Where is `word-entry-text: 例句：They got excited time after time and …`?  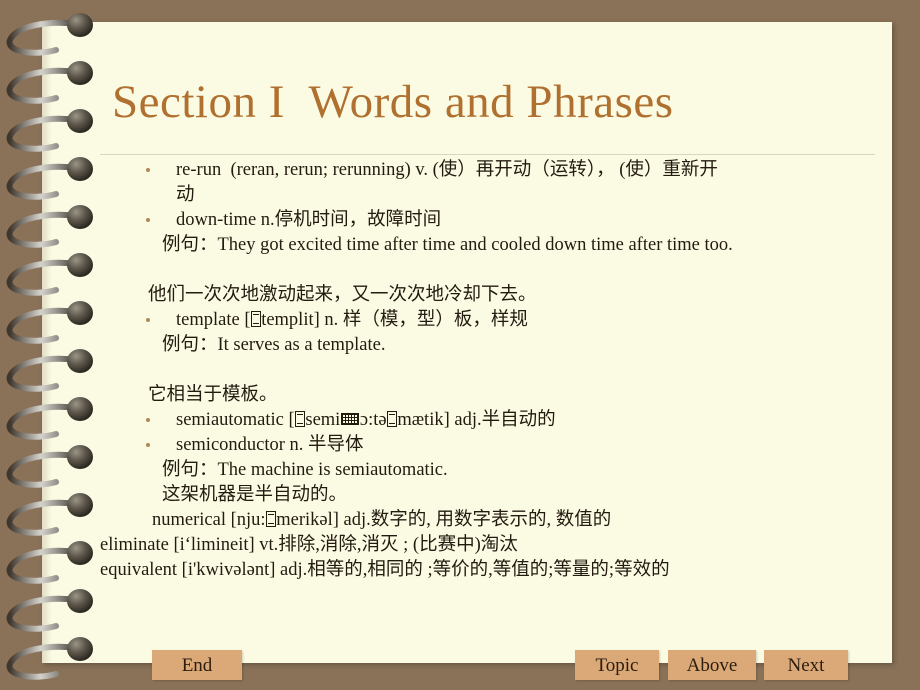
word-entry-text: 例句：They got excited time after time and … is located at coordinates (447, 245).